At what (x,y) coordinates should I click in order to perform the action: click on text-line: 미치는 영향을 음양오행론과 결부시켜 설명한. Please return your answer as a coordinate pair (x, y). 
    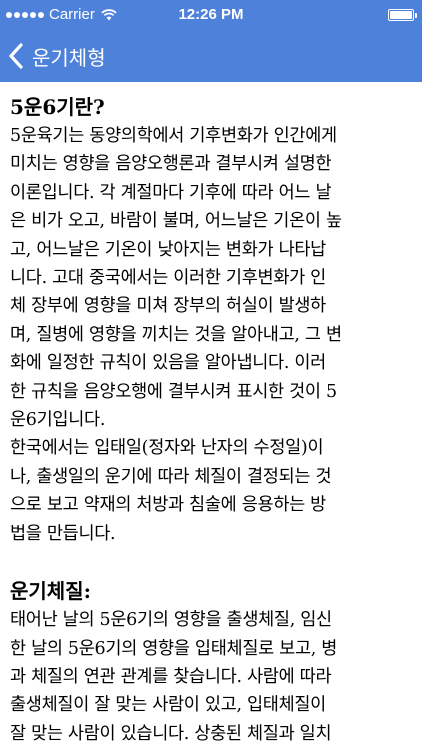
    Looking at the image, I should click on (171, 164).